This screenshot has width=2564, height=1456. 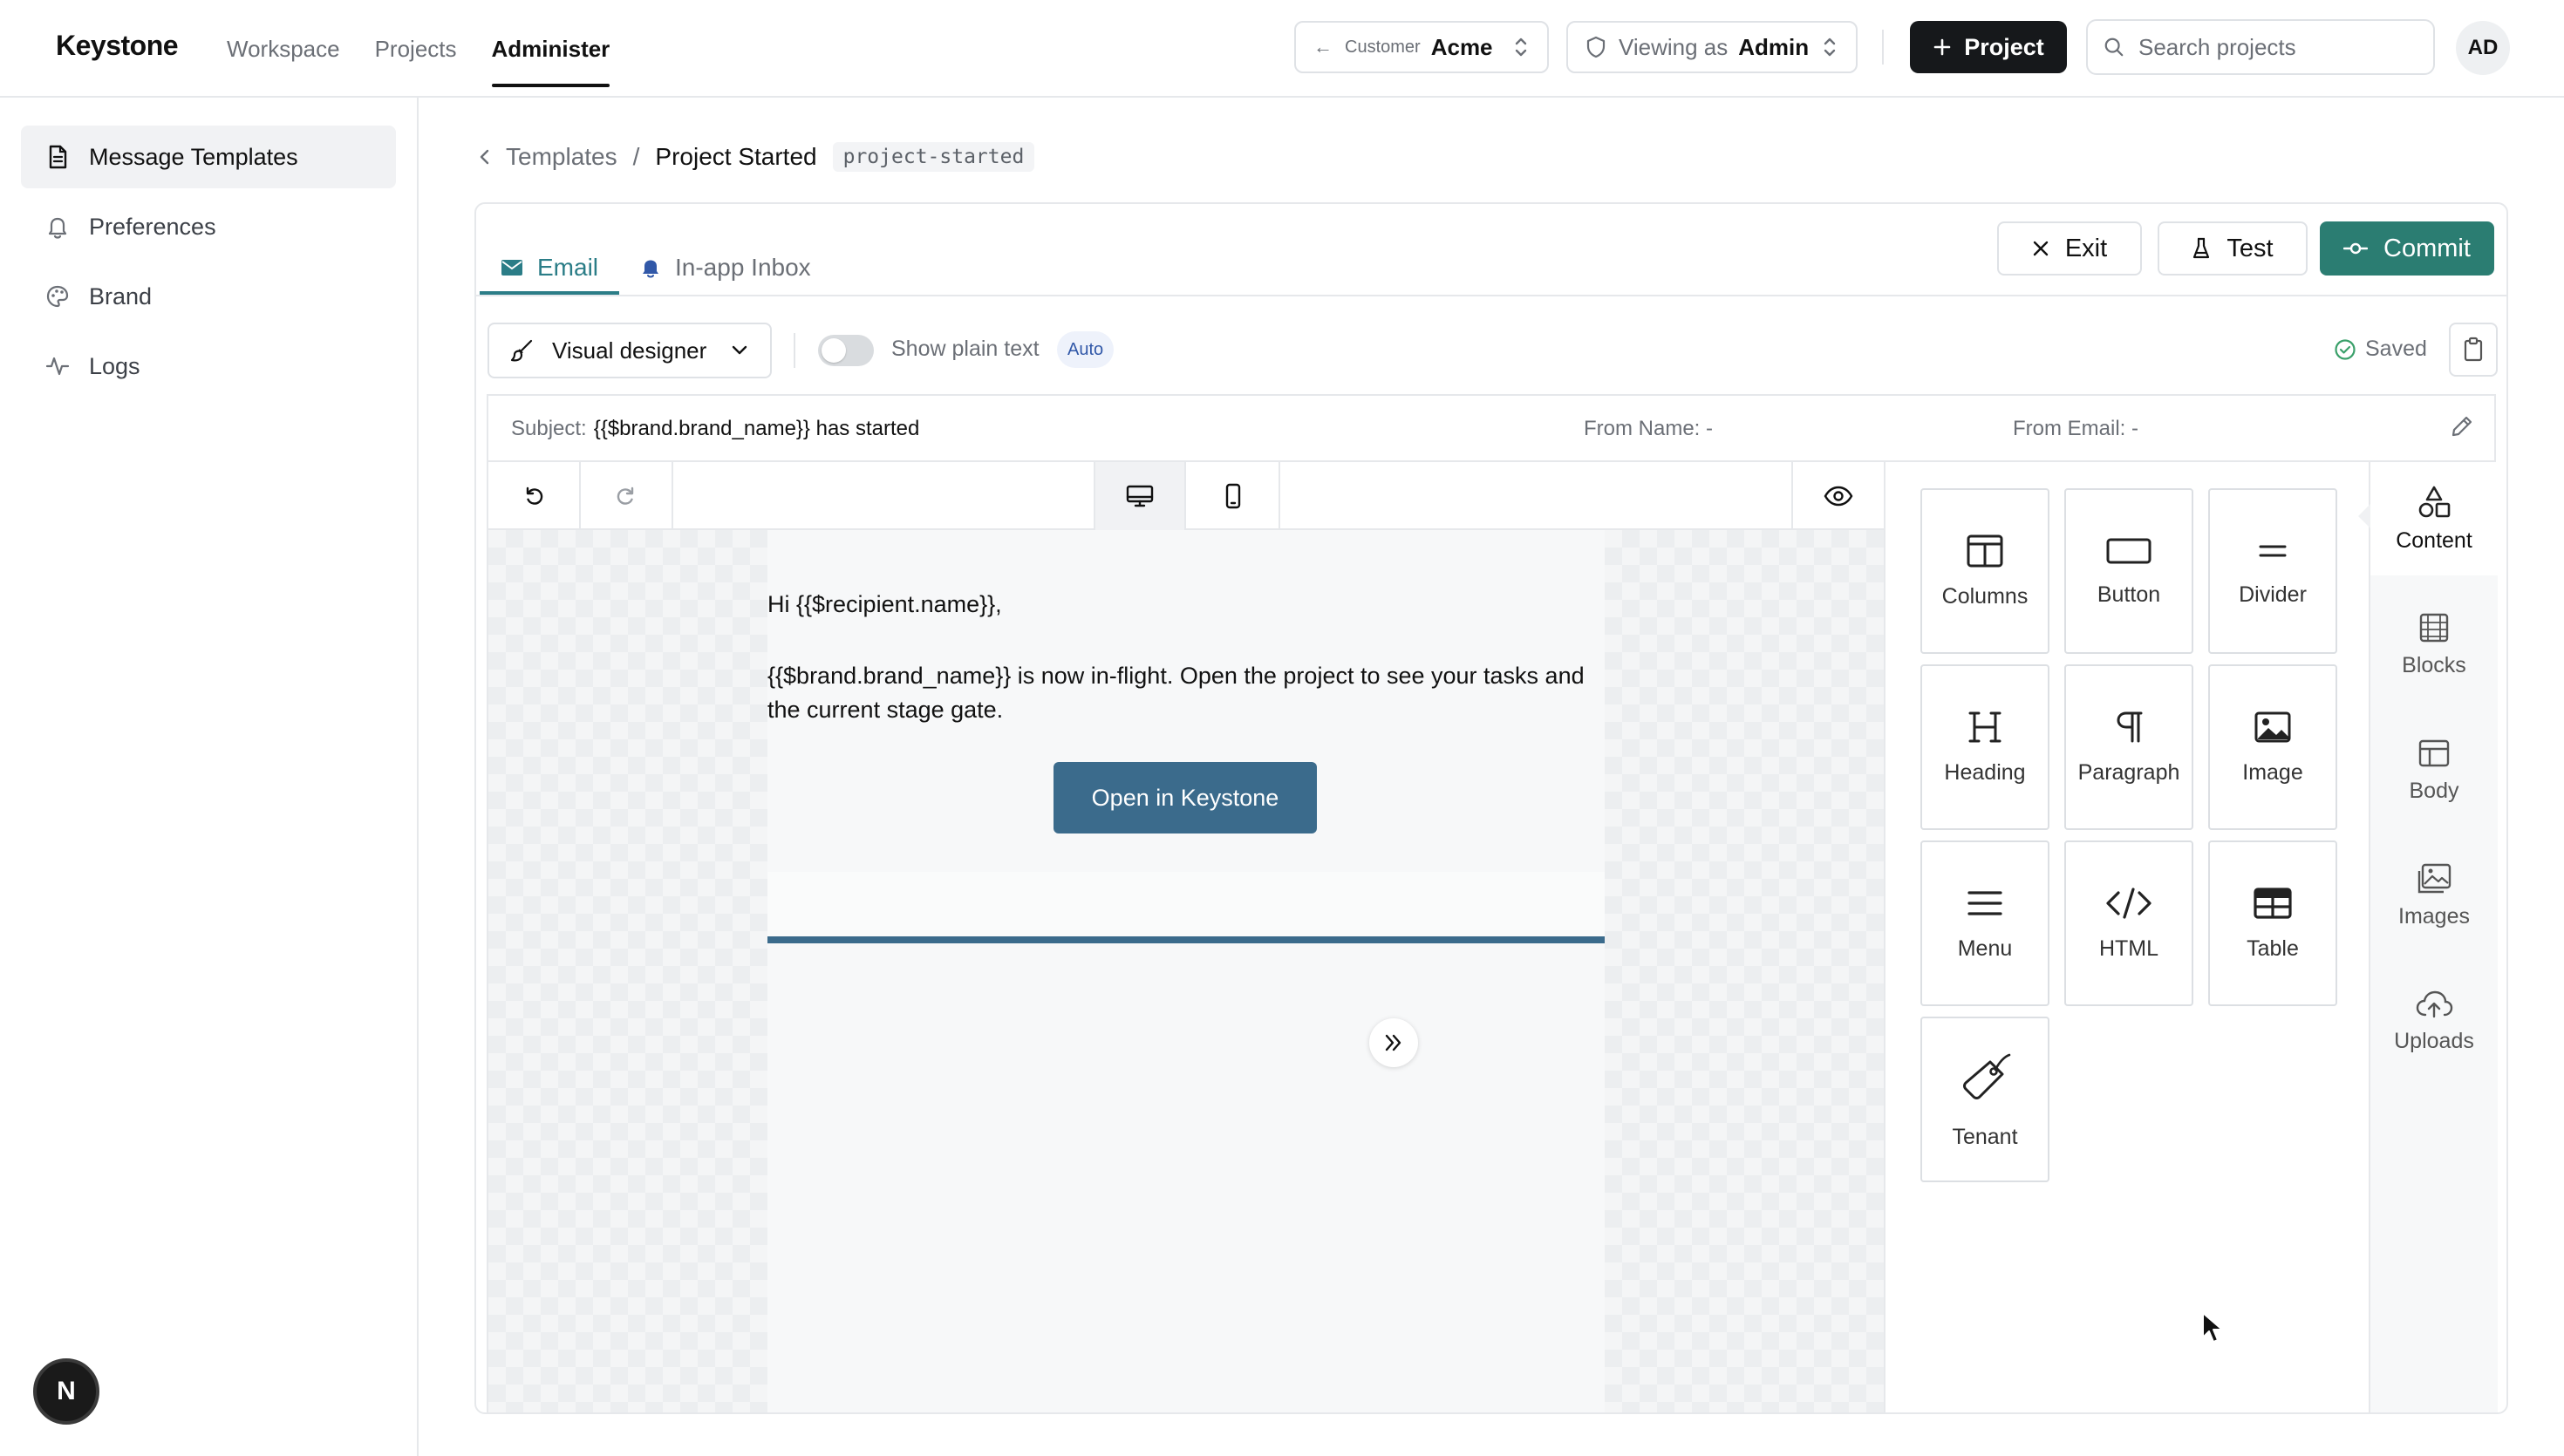 I want to click on divider-icon, so click(x=2273, y=550).